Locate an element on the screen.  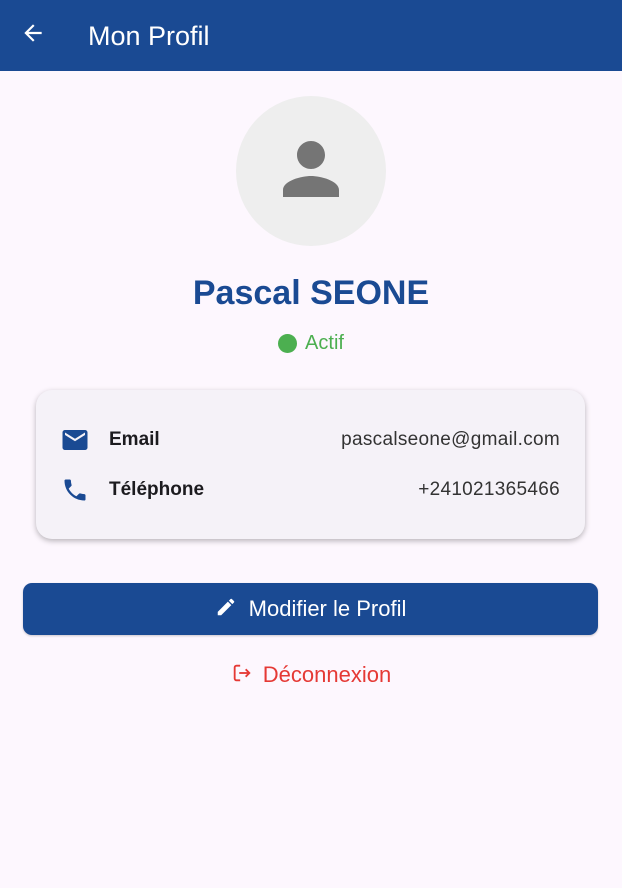
edit-profile-button: Modifier le Profil is located at coordinates (310, 609).